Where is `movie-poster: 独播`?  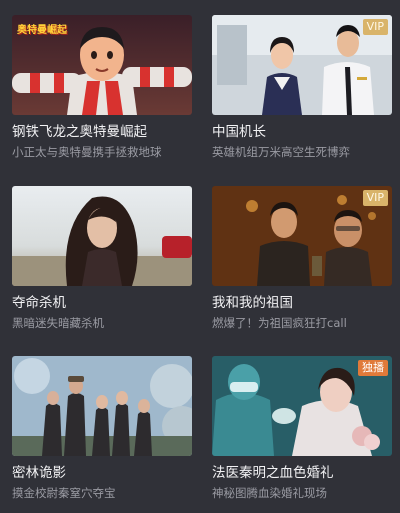
movie-poster: 独播 is located at coordinates (302, 406).